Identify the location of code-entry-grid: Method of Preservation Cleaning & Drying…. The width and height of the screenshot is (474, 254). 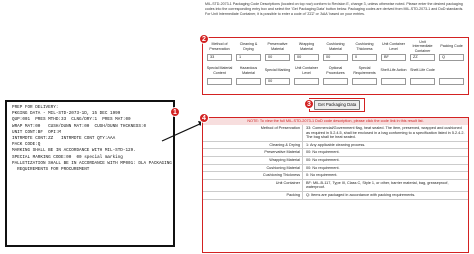
(335, 66).